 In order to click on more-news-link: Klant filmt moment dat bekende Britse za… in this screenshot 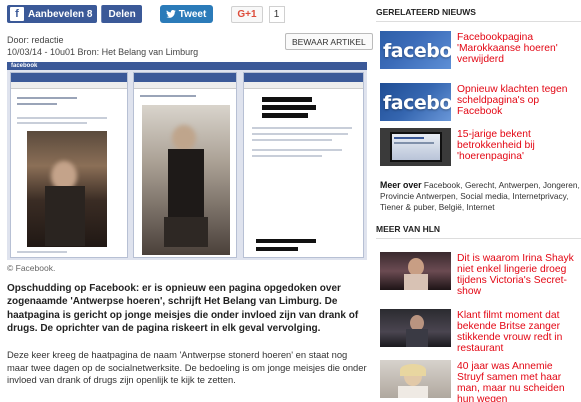, I will do `click(519, 331)`.